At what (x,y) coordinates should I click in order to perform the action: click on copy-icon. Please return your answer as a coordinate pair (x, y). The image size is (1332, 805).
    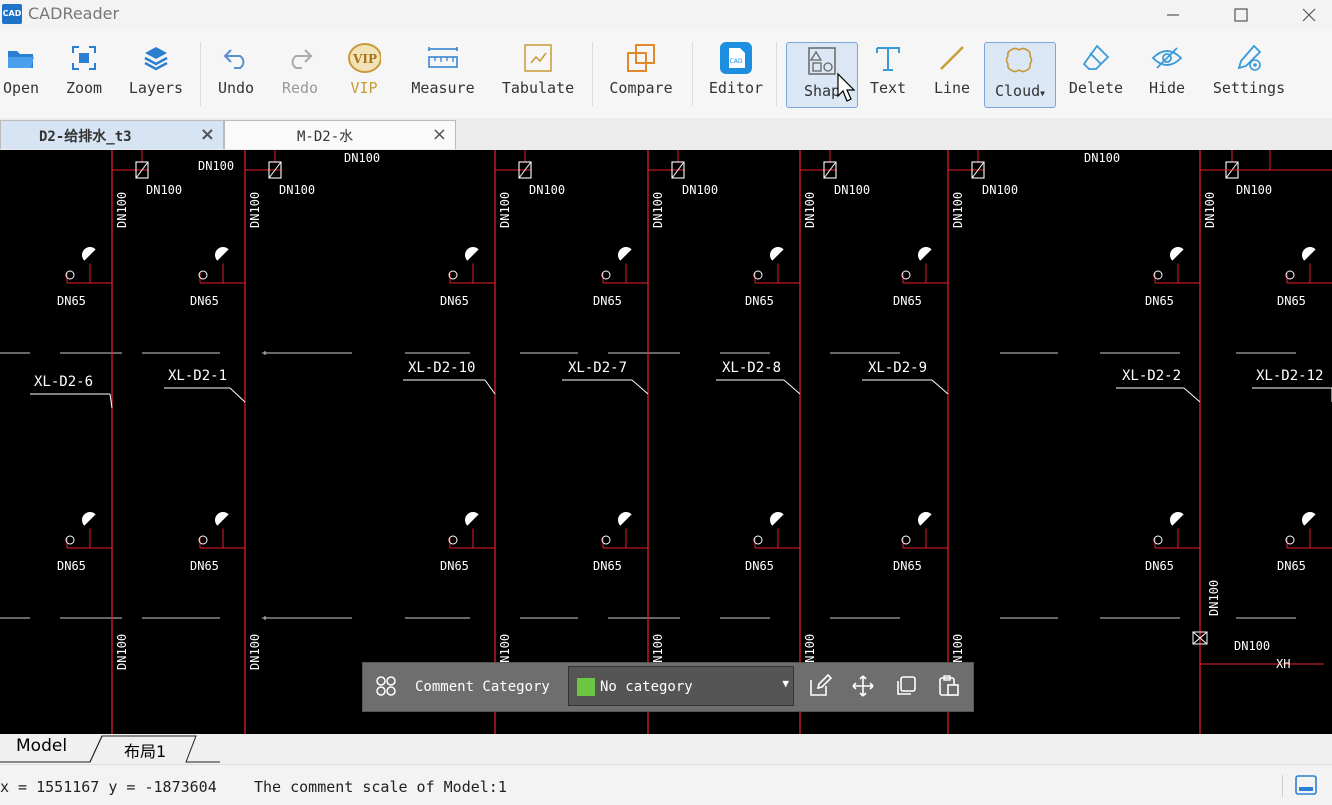
    Looking at the image, I should click on (906, 686).